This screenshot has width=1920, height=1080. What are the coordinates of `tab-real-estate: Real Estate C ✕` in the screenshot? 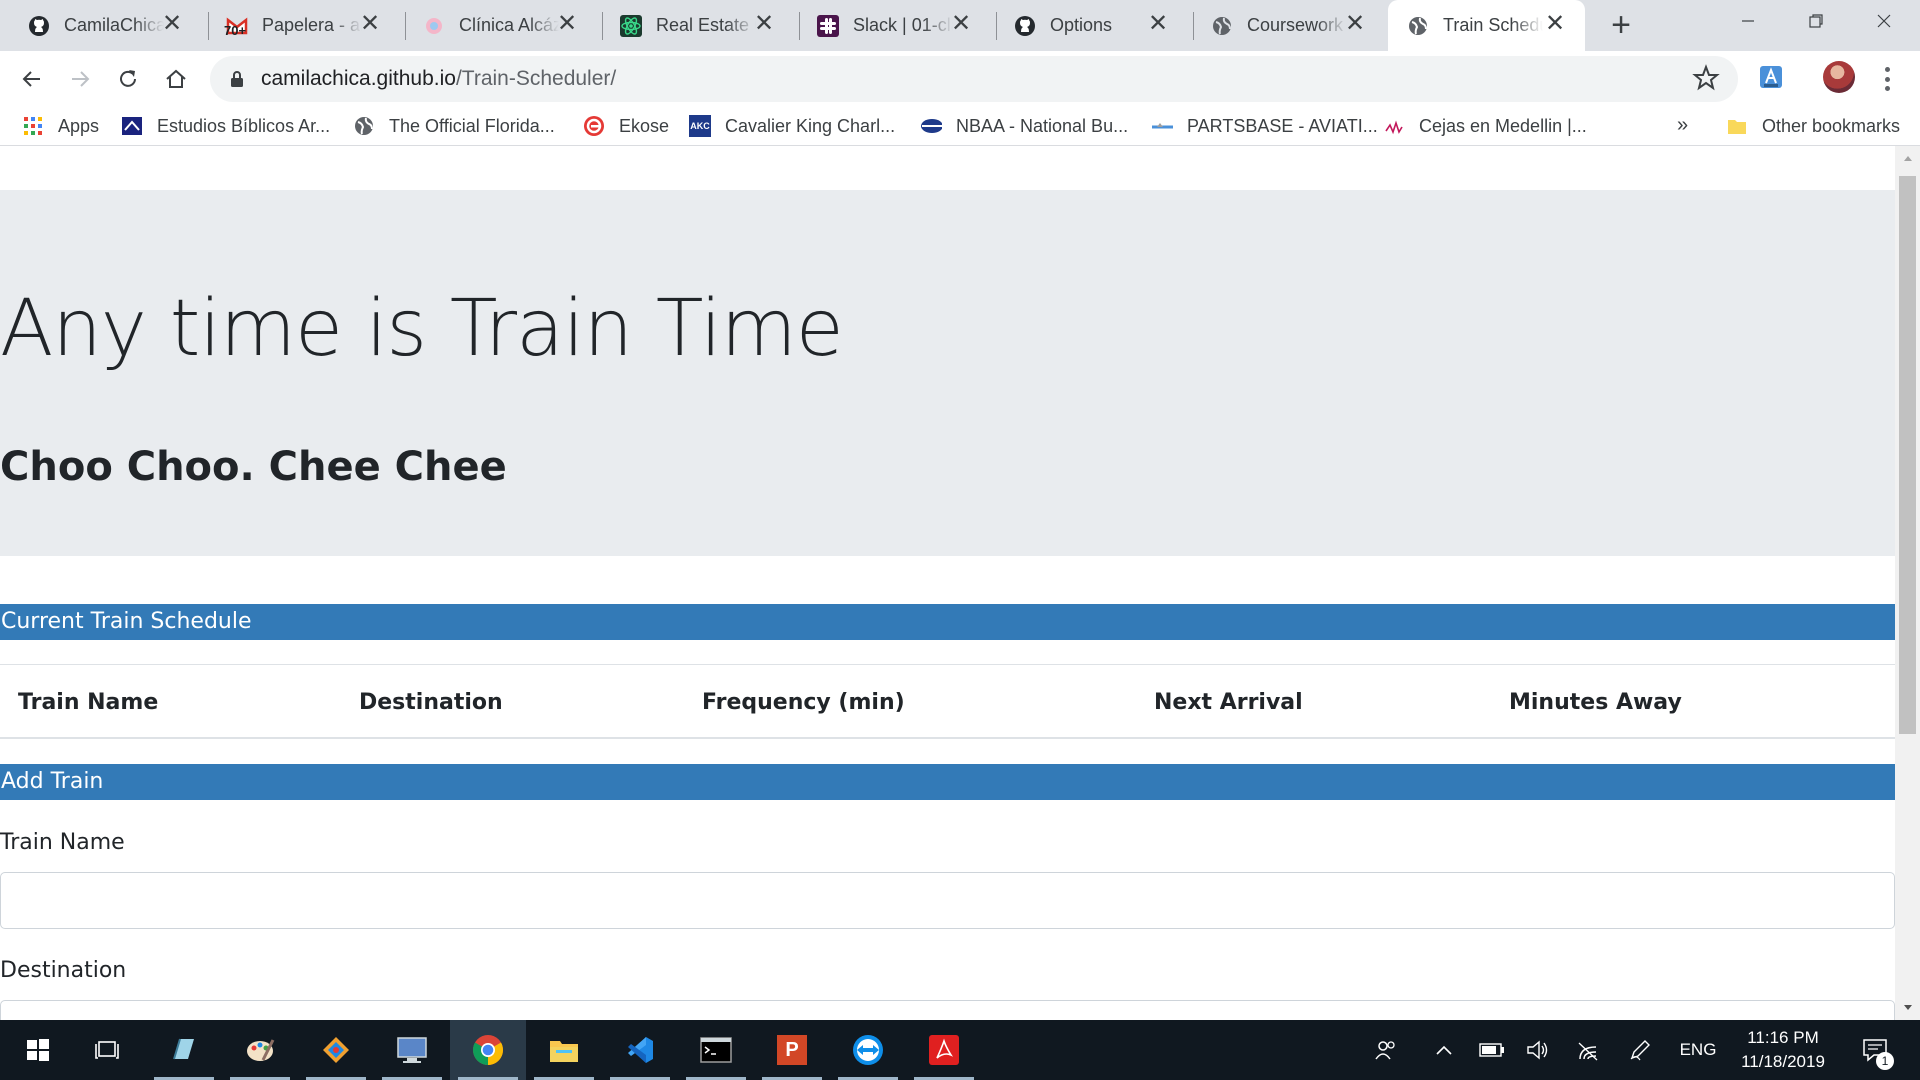 It's located at (694, 25).